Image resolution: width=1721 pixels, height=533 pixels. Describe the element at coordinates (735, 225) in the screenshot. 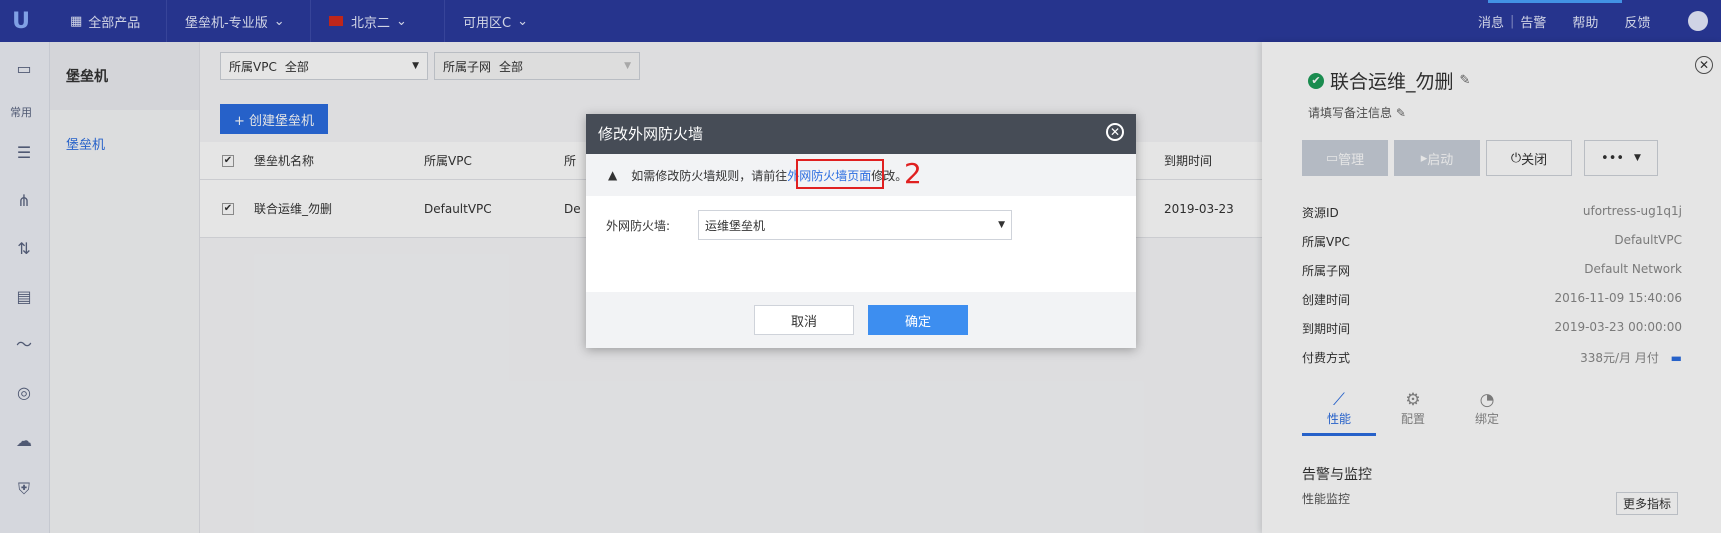

I see `firewall-select-value: 运维堡垒机` at that location.